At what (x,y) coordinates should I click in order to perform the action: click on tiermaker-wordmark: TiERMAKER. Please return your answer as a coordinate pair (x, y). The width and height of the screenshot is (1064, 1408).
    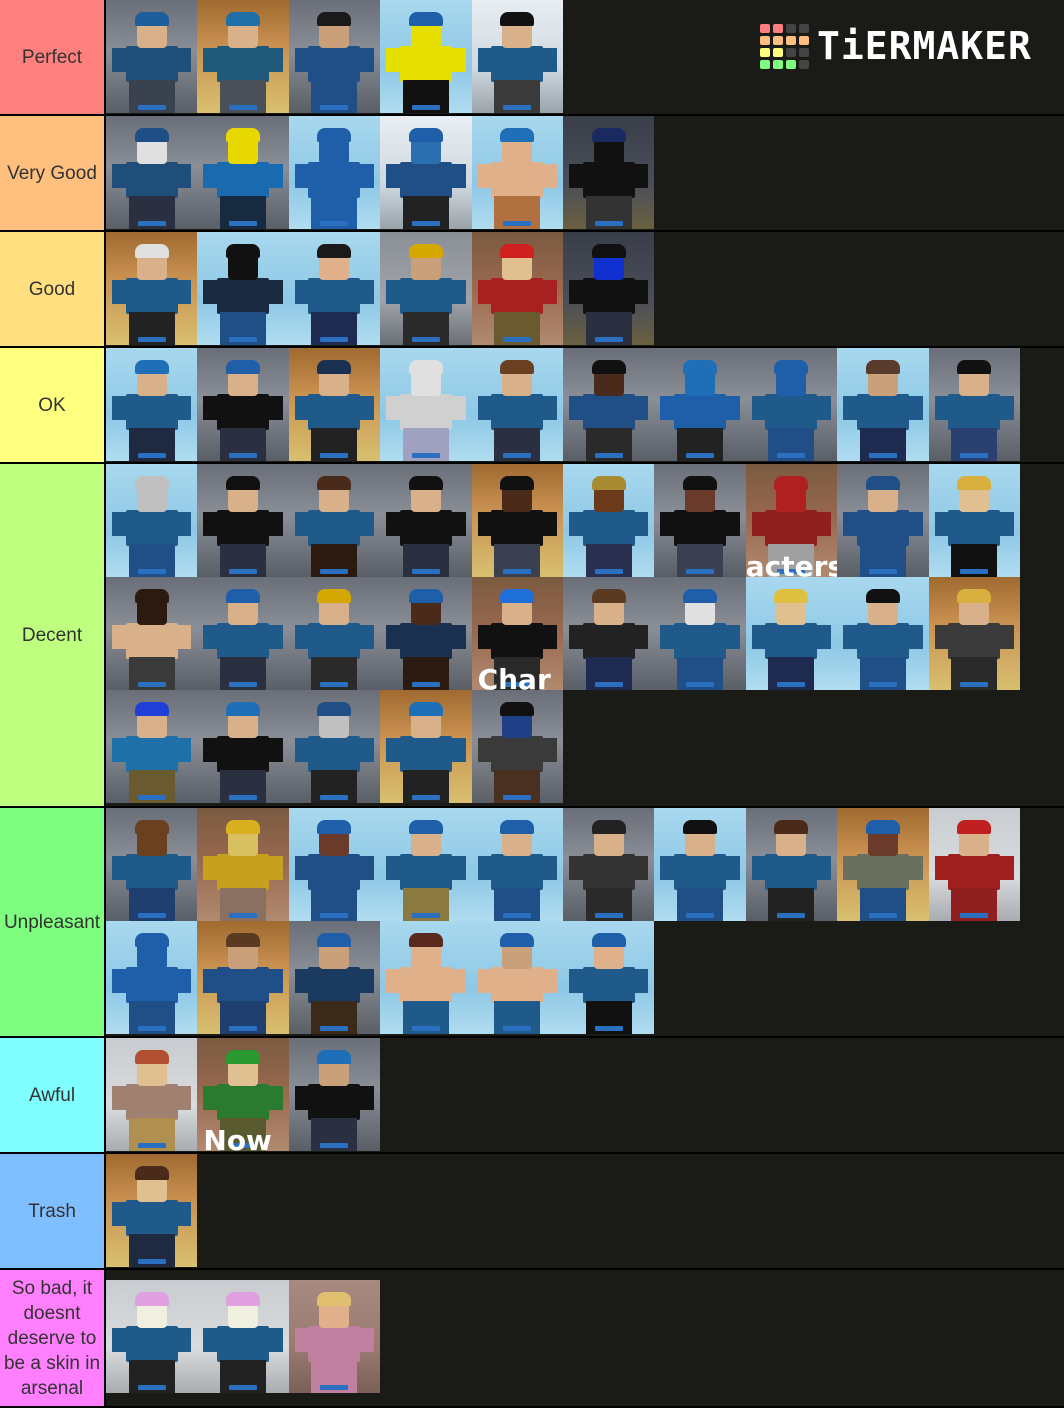
    Looking at the image, I should click on (924, 46).